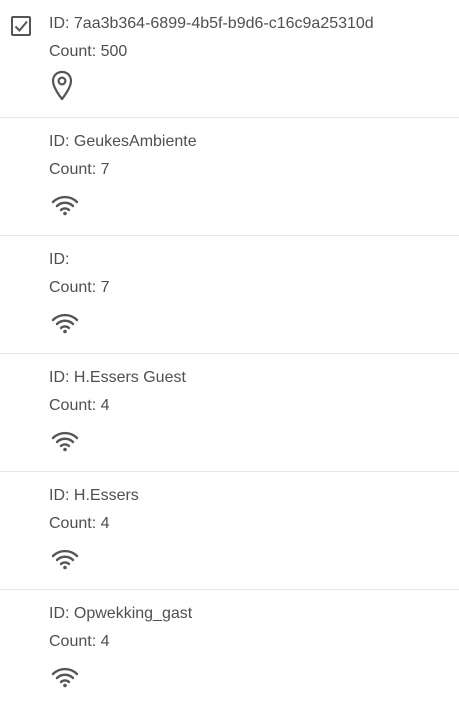 The height and width of the screenshot is (706, 459). What do you see at coordinates (123, 141) in the screenshot?
I see `item-id: ID: GeukesAmbiente` at bounding box center [123, 141].